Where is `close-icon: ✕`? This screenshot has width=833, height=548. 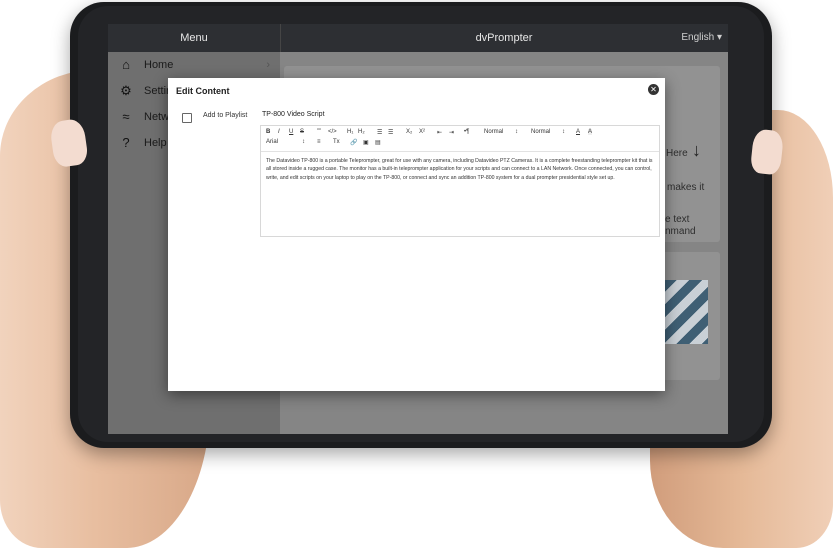
close-icon: ✕ is located at coordinates (653, 89).